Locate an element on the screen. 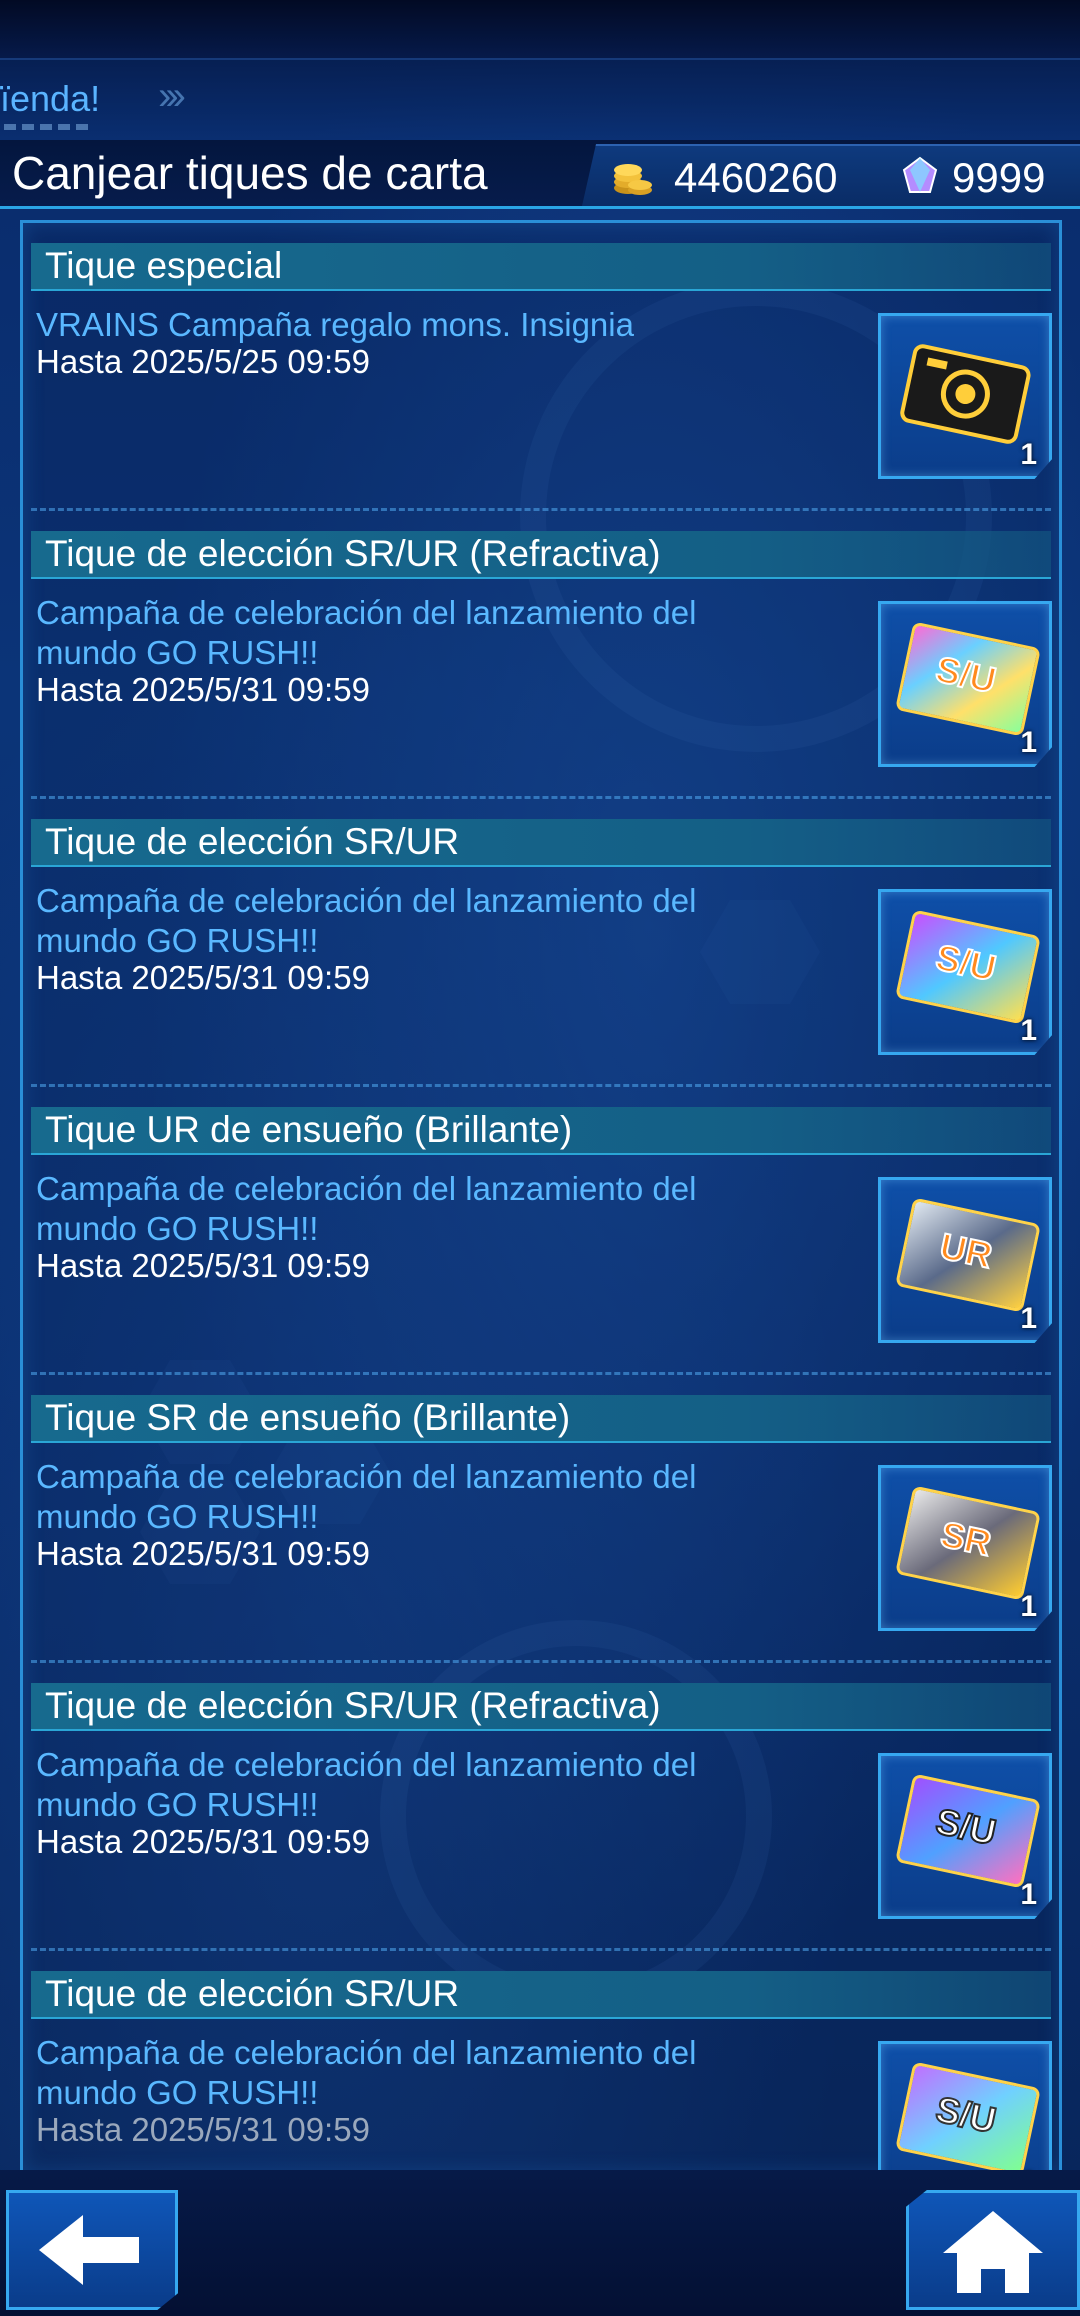  ticket-campaign: VRAINS Campaña regalo mons. Insignia is located at coordinates (335, 324).